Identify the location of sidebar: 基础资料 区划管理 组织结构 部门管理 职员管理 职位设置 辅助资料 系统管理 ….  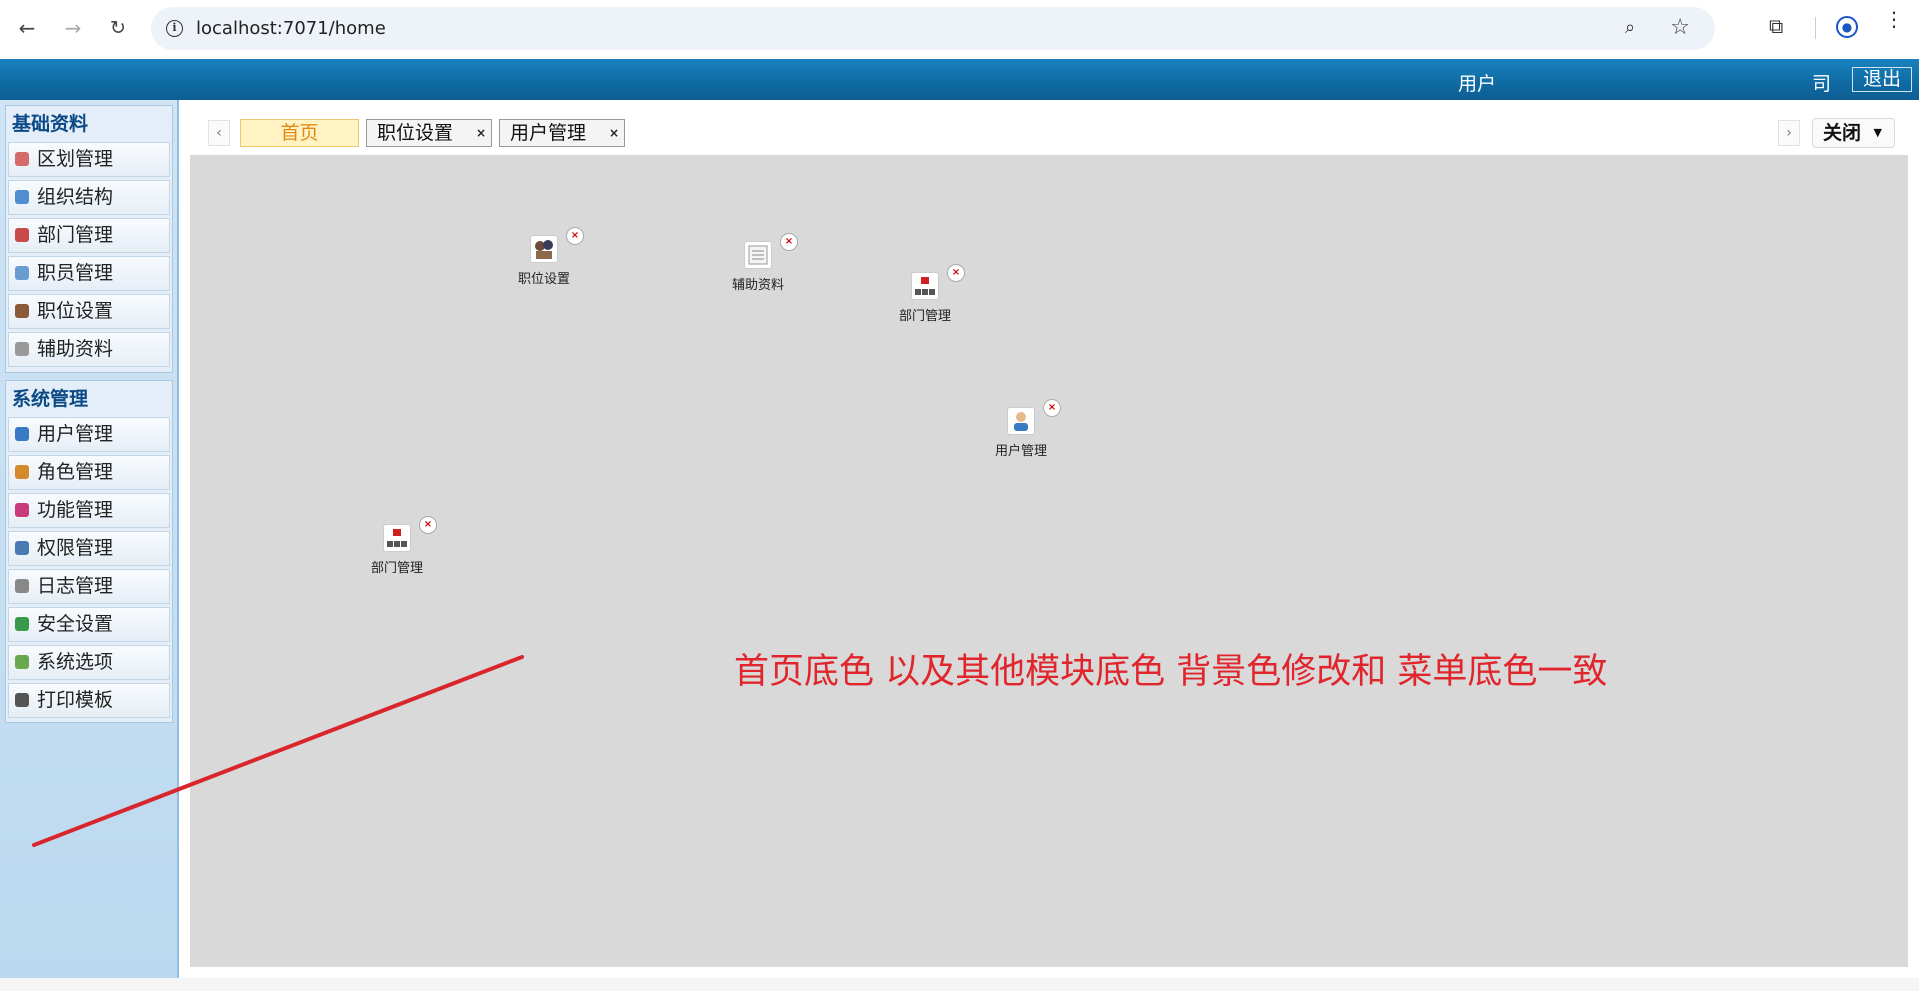
(89, 539).